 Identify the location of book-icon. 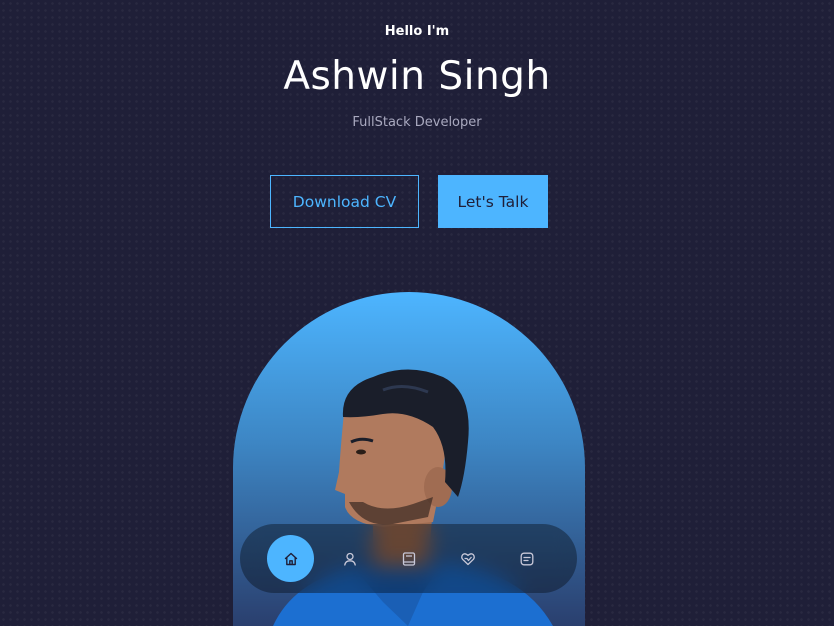
(408, 558).